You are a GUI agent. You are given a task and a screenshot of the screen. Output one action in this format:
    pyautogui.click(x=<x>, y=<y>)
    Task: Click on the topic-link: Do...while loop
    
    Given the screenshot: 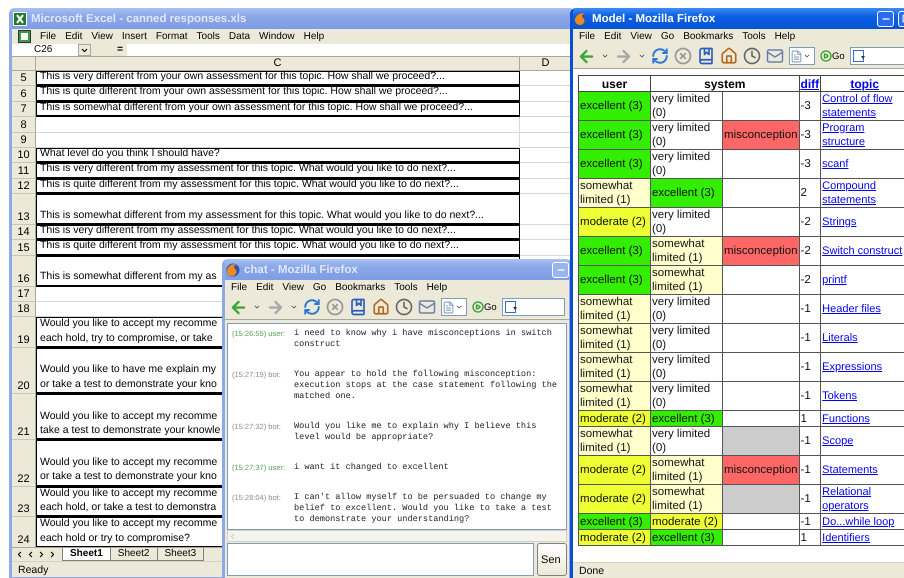 What is the action you would take?
    pyautogui.click(x=863, y=521)
    